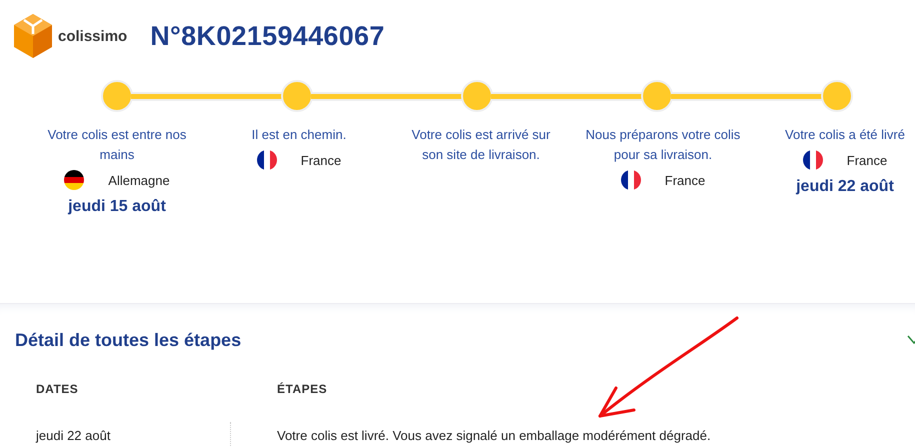 The width and height of the screenshot is (915, 447). What do you see at coordinates (845, 187) in the screenshot?
I see `step-date: jeudi 22 août` at bounding box center [845, 187].